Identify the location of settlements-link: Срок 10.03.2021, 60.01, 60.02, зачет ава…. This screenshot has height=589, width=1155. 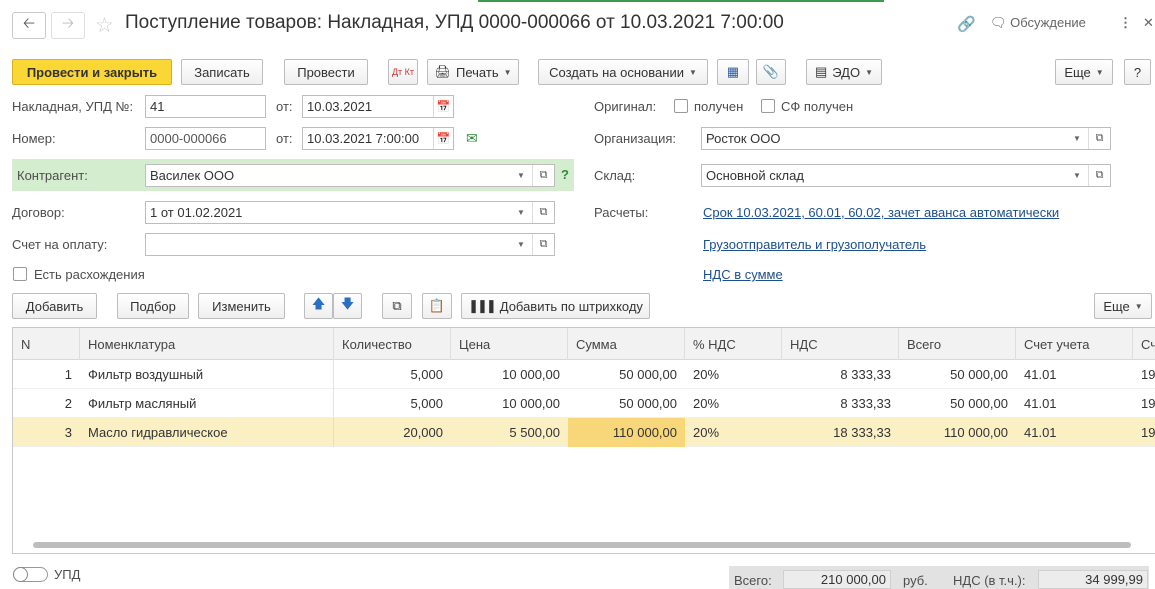
(881, 212).